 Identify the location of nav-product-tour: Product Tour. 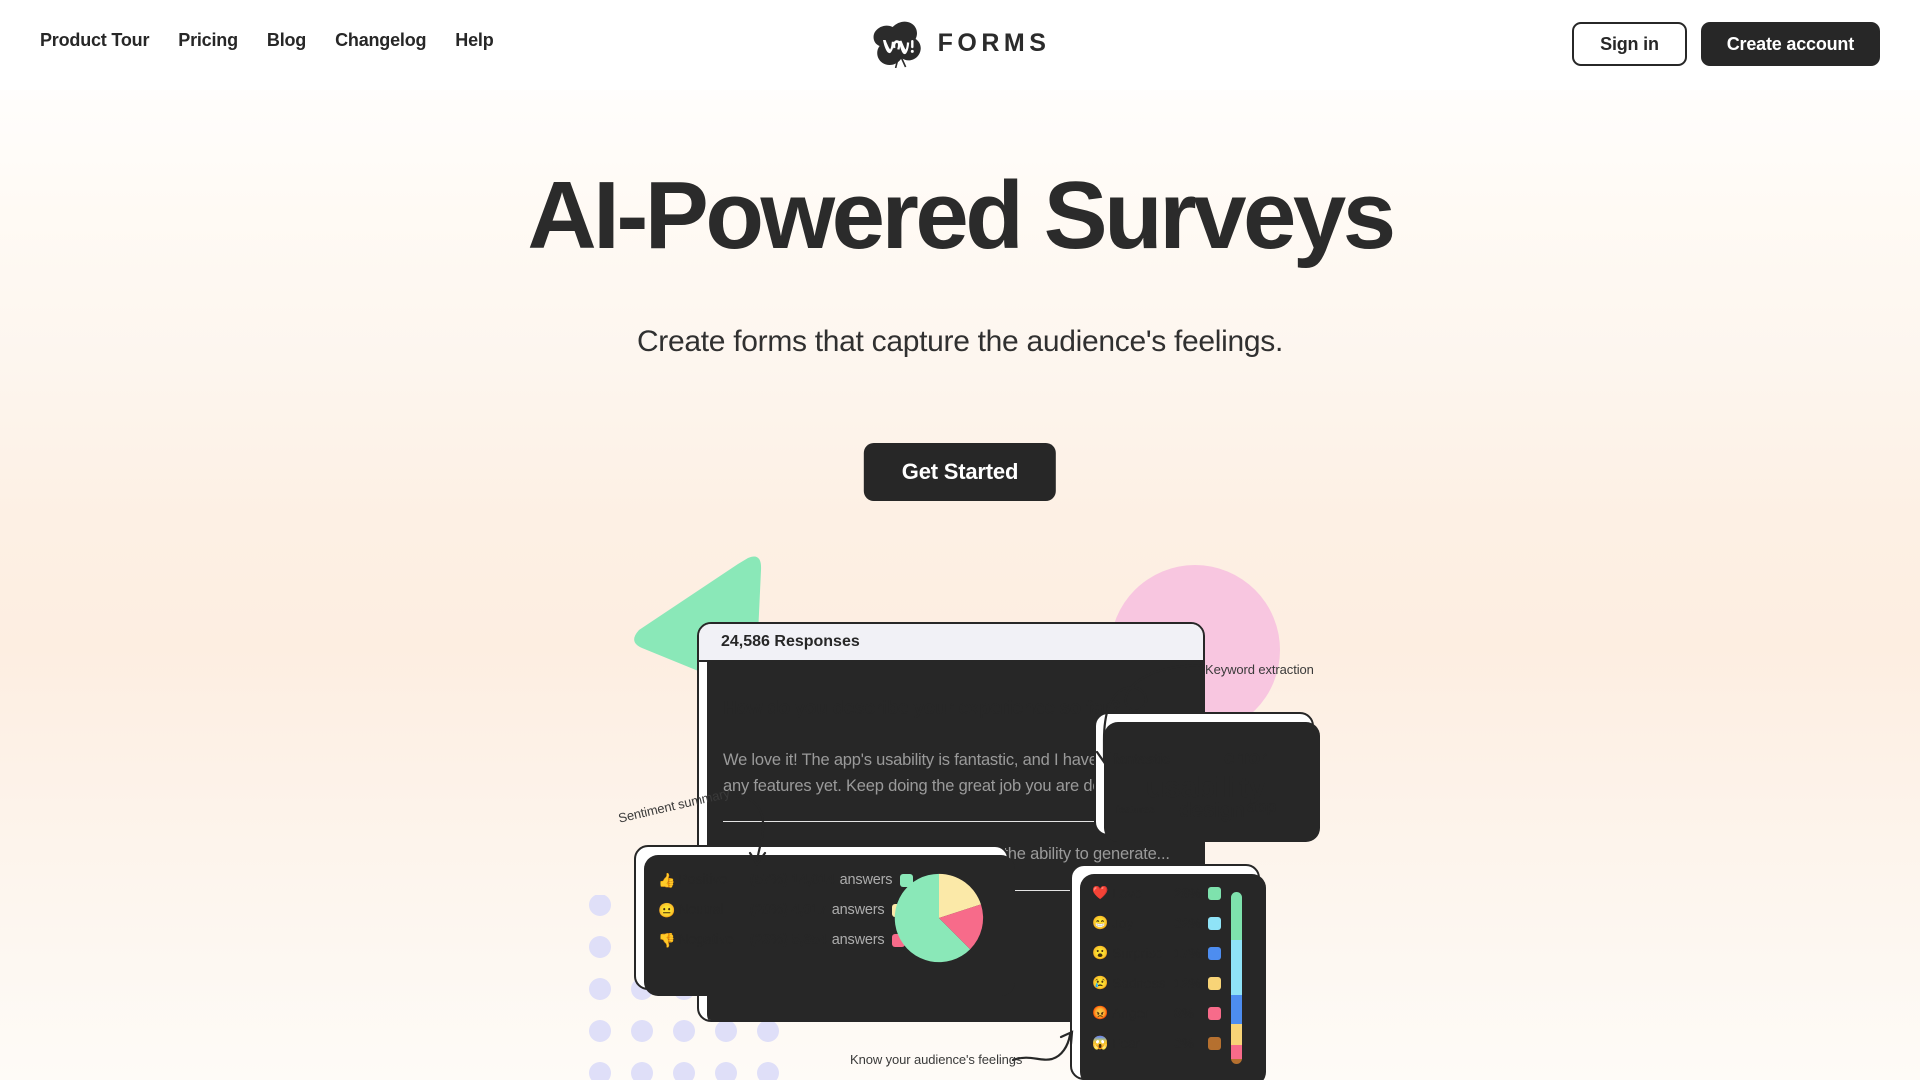
(94, 40).